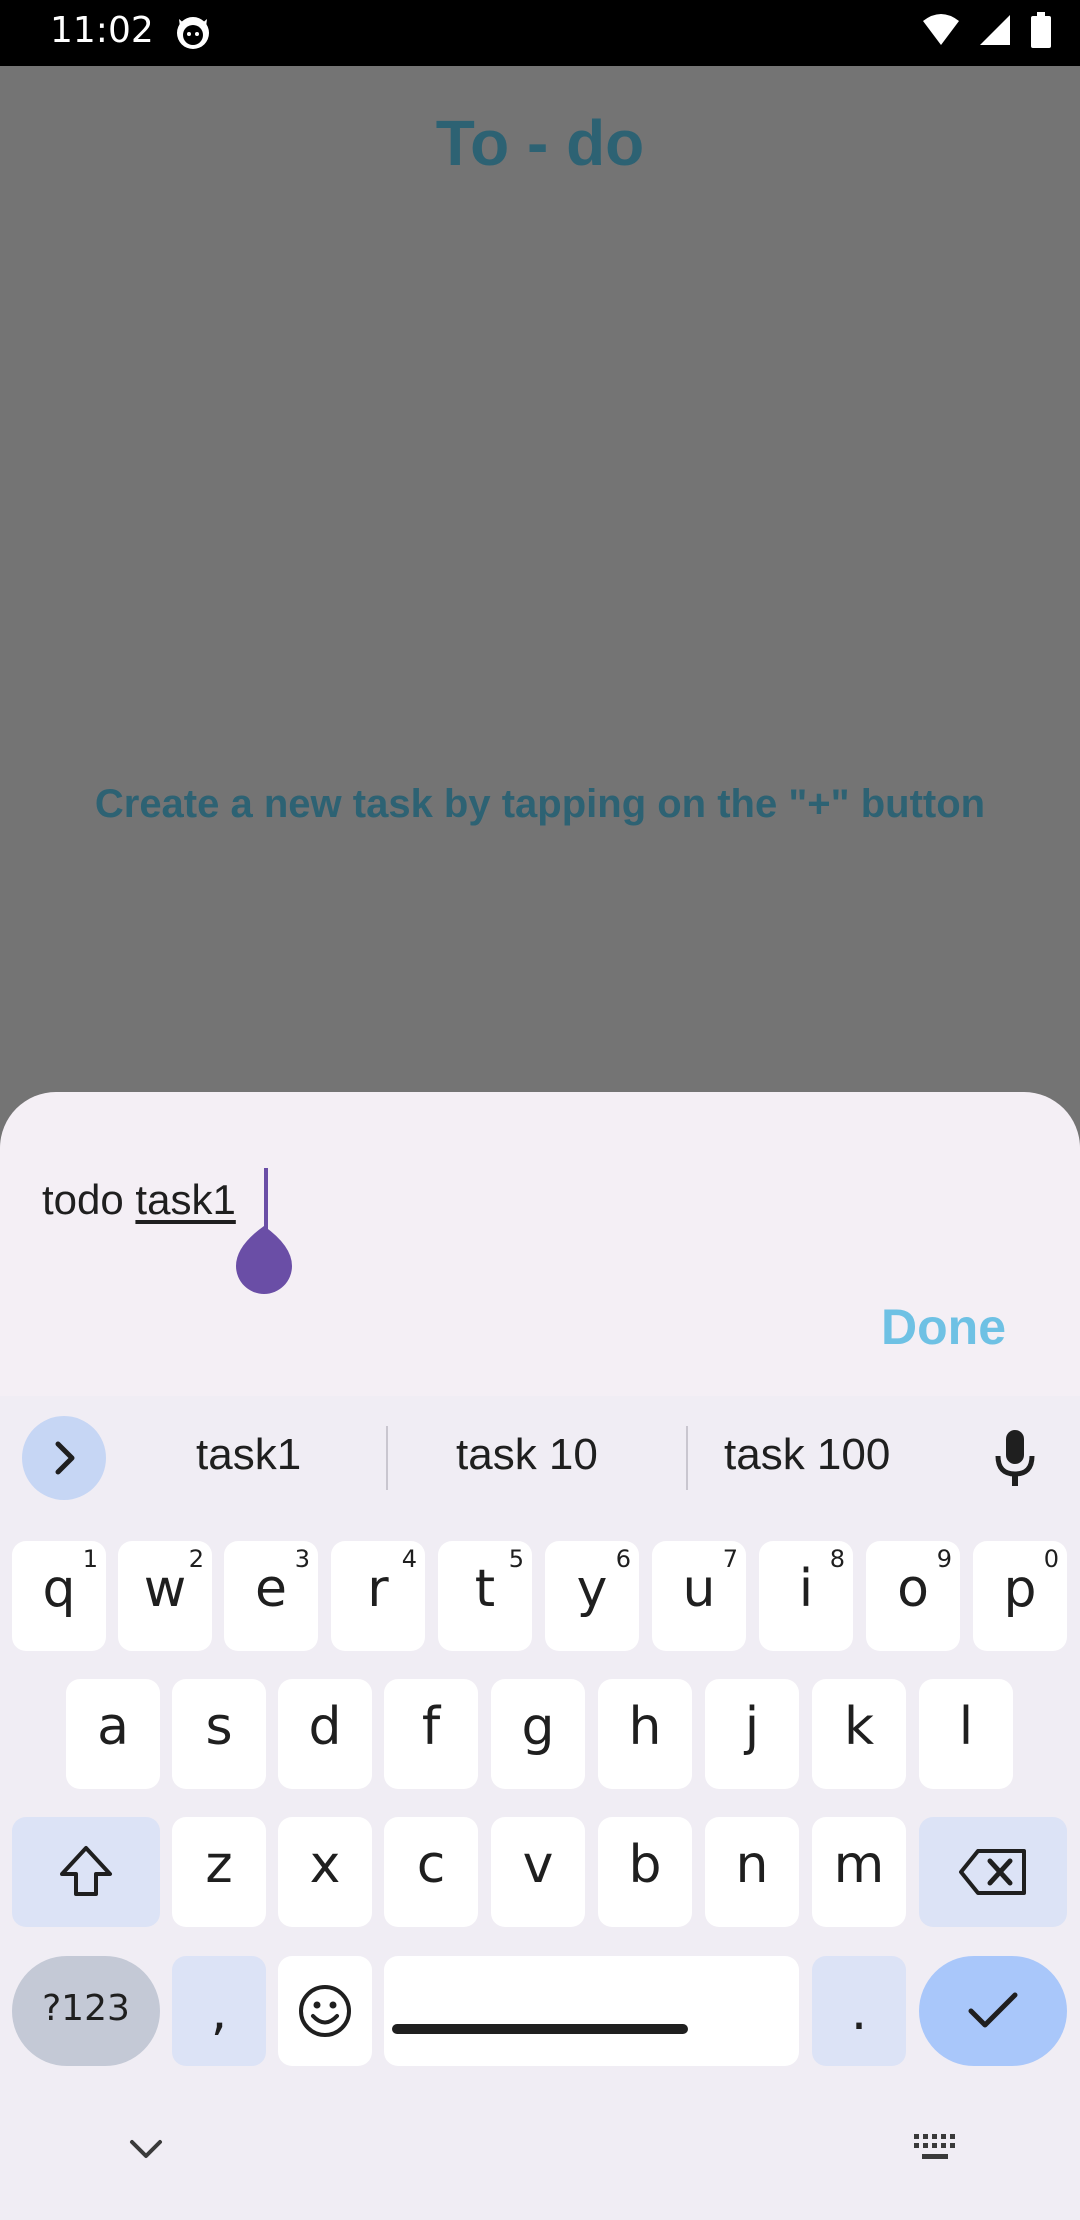 This screenshot has width=1080, height=2220. I want to click on backspace-icon, so click(992, 1872).